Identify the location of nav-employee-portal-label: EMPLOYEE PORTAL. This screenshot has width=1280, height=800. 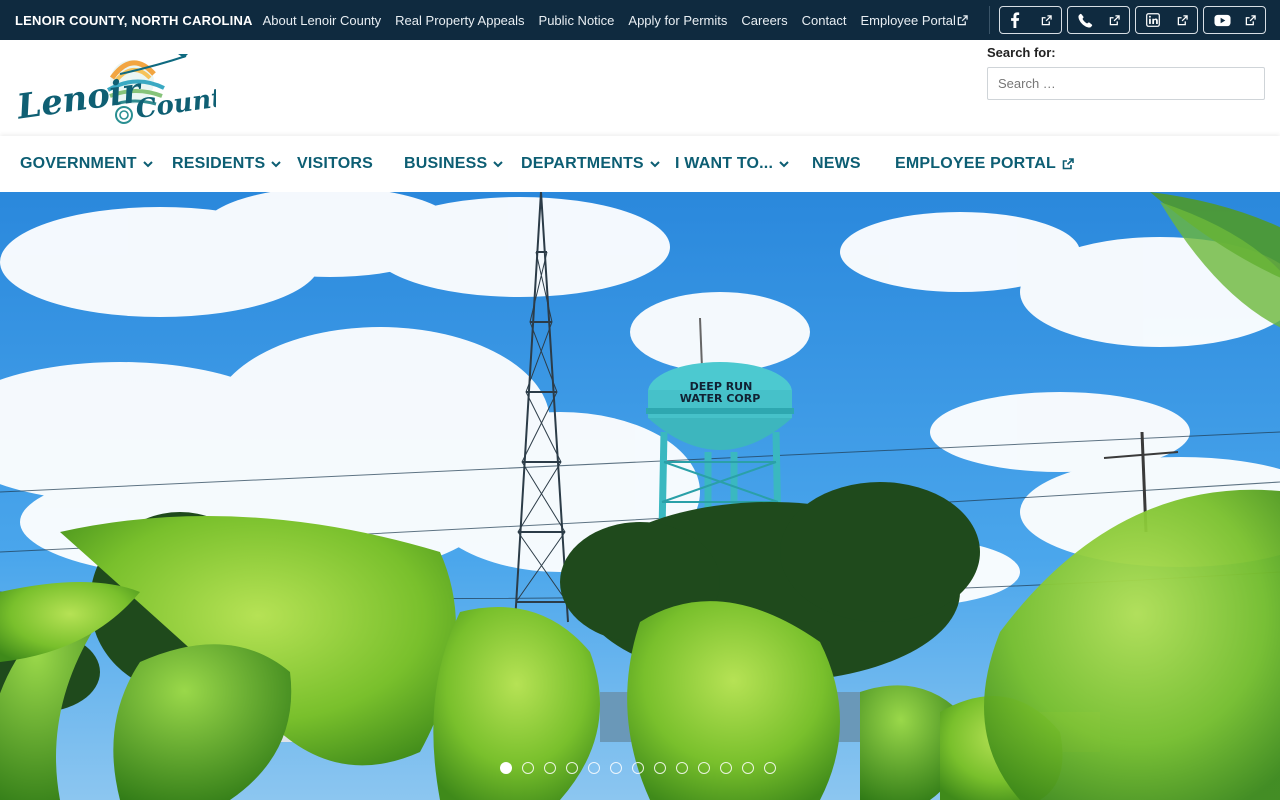
(975, 163).